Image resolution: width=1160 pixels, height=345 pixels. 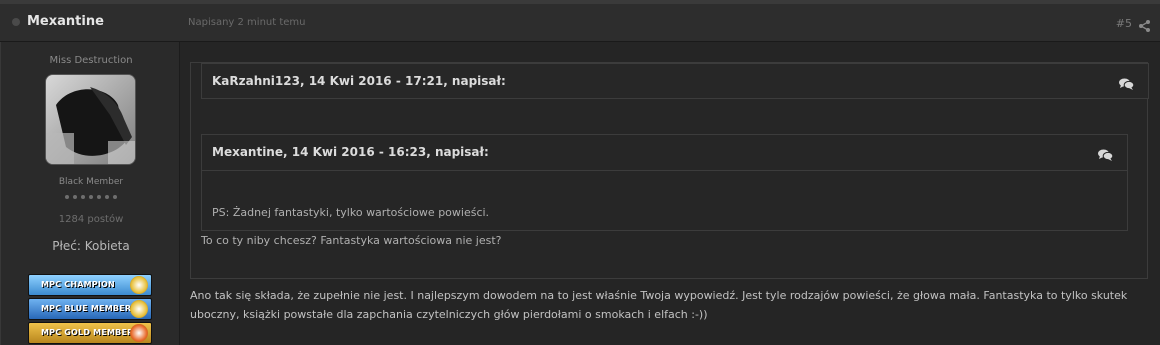 What do you see at coordinates (91, 246) in the screenshot?
I see `gender-field: Płeć: Kobieta` at bounding box center [91, 246].